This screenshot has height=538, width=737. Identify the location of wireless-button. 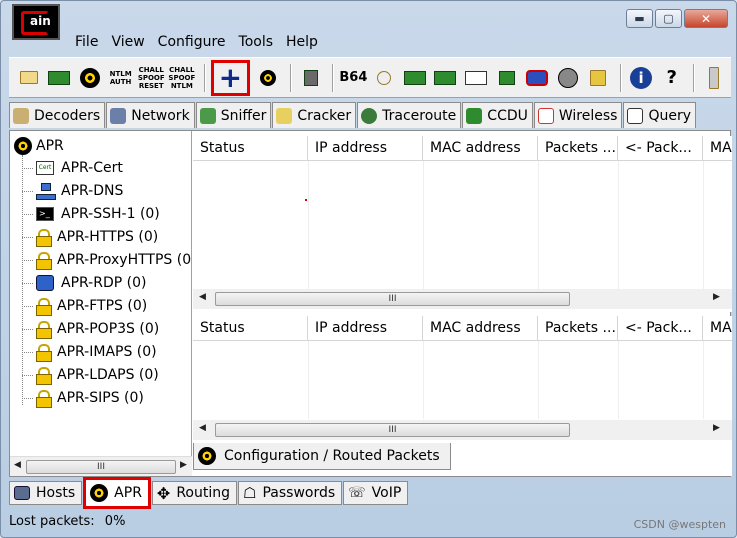
(568, 78).